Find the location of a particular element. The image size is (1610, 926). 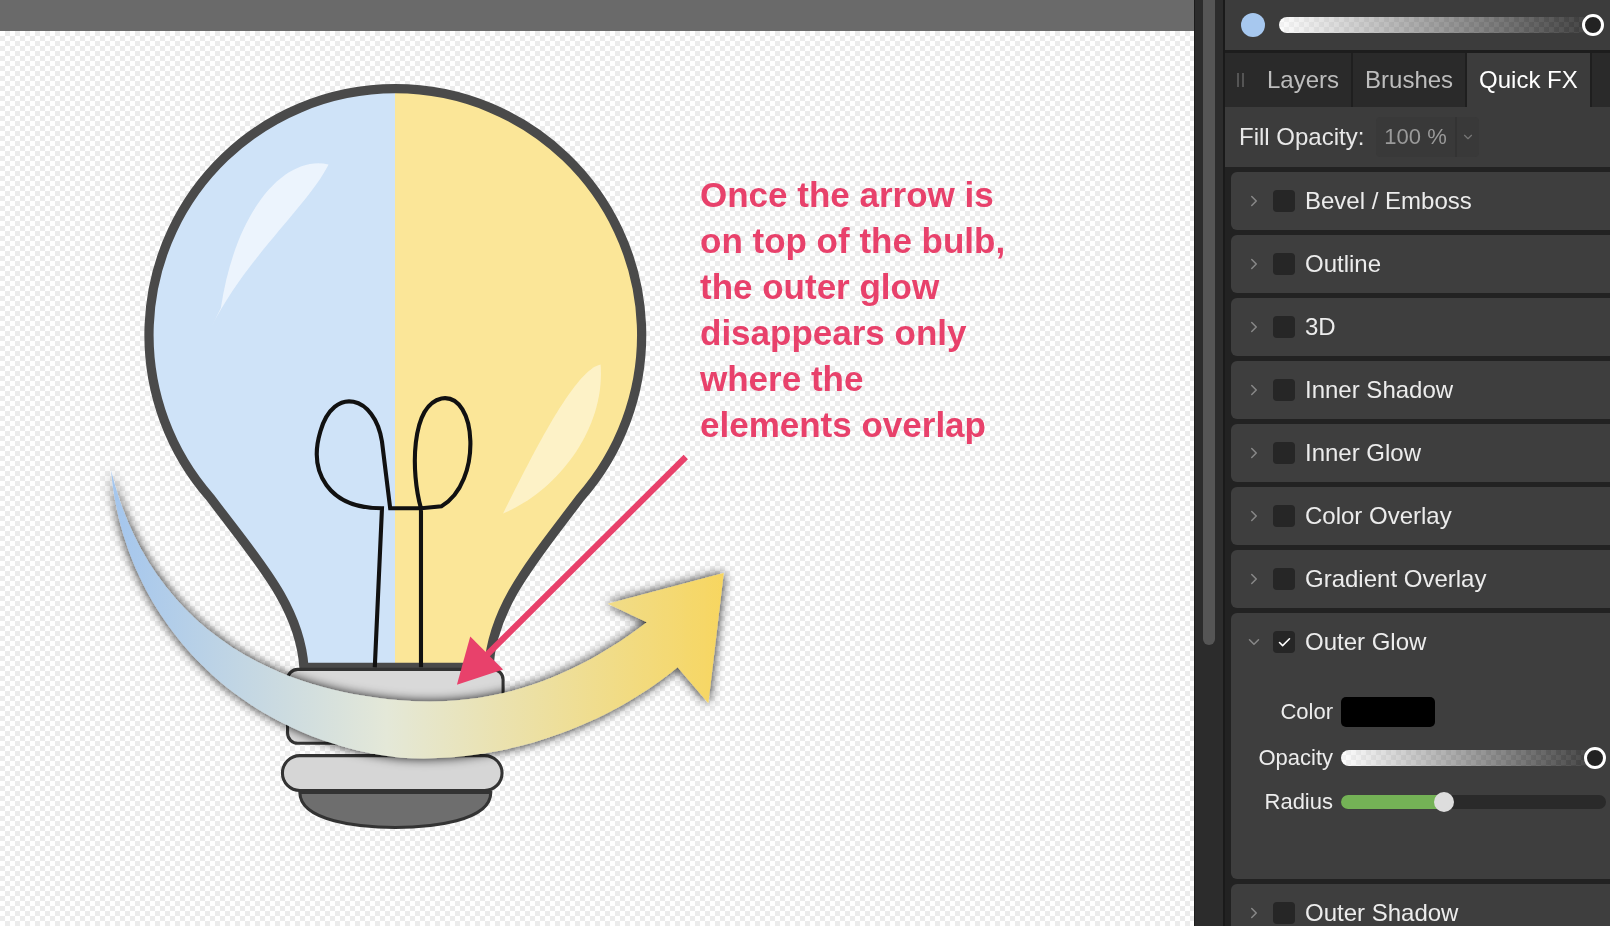

panel-tab: Quick FX is located at coordinates (1529, 80).